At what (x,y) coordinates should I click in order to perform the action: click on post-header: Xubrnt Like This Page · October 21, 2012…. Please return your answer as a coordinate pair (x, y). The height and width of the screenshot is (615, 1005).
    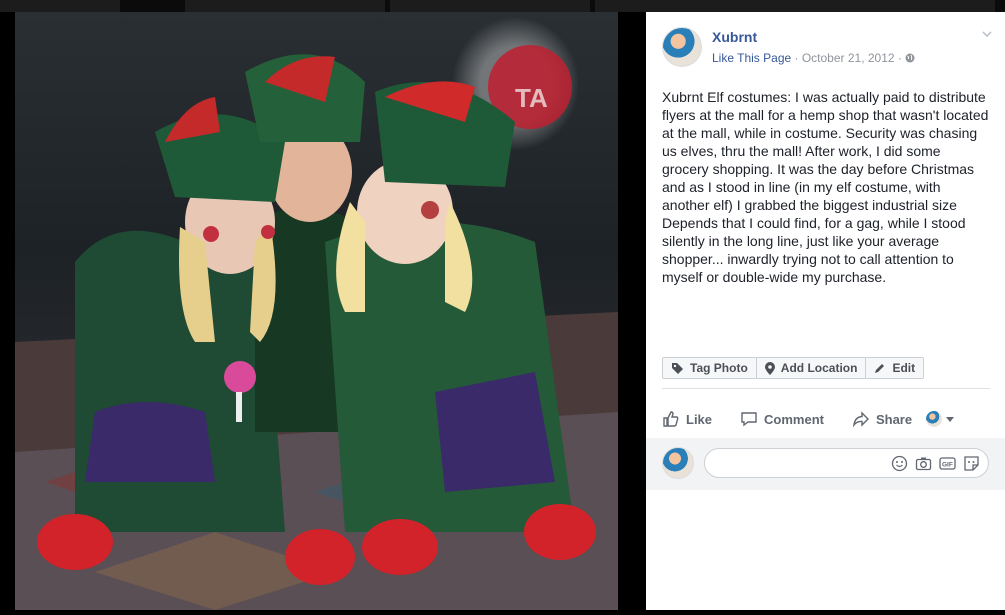
    Looking at the image, I should click on (827, 48).